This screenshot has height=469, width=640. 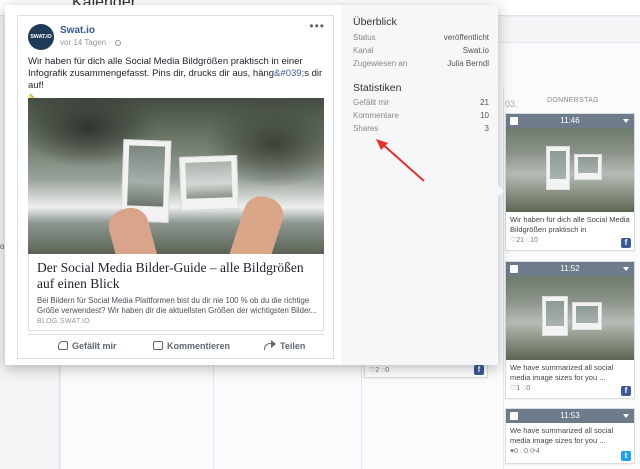 What do you see at coordinates (63, 321) in the screenshot?
I see `link-domain: BLOG.SWAT.IO` at bounding box center [63, 321].